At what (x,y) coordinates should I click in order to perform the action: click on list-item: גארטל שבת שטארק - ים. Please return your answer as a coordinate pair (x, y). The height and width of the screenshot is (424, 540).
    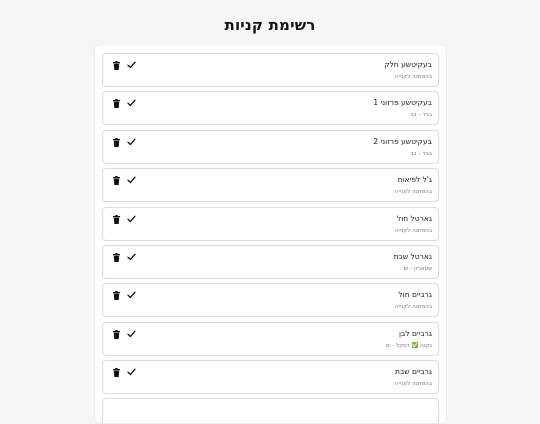
    Looking at the image, I should click on (270, 262).